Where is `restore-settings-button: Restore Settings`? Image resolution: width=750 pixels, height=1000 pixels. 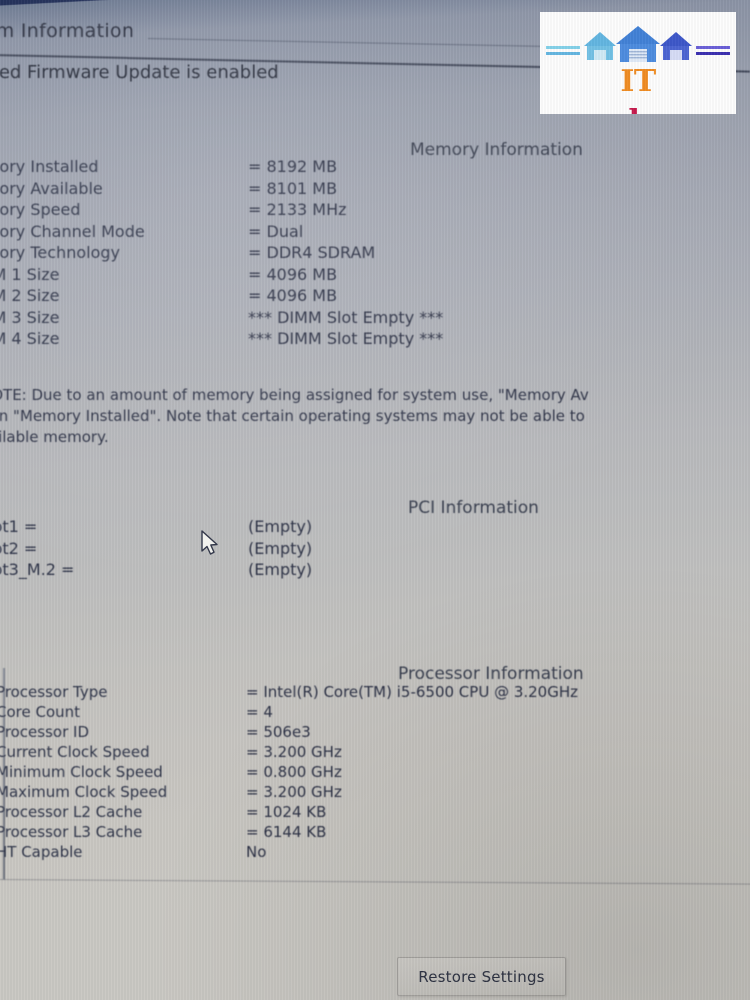 restore-settings-button: Restore Settings is located at coordinates (481, 976).